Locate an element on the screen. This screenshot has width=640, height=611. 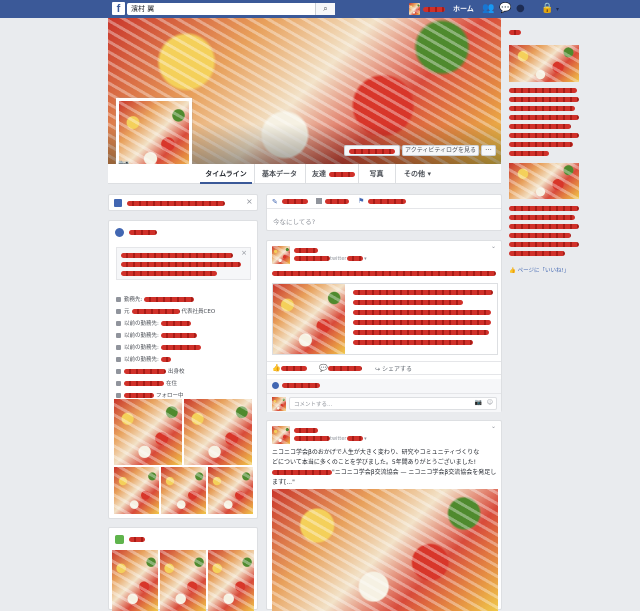
home-link: ホーム is located at coordinates (463, 9).